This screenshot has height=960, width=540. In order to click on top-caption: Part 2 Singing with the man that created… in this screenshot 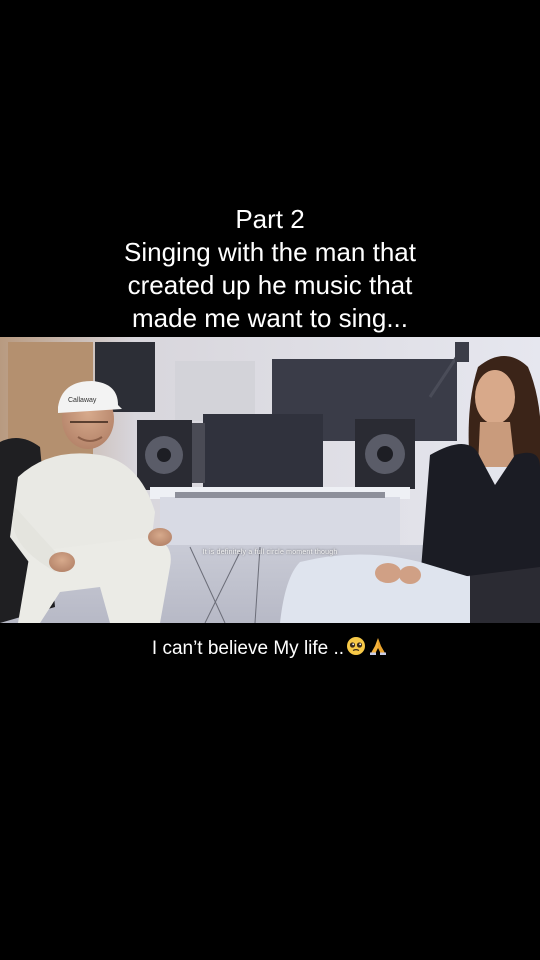, I will do `click(270, 269)`.